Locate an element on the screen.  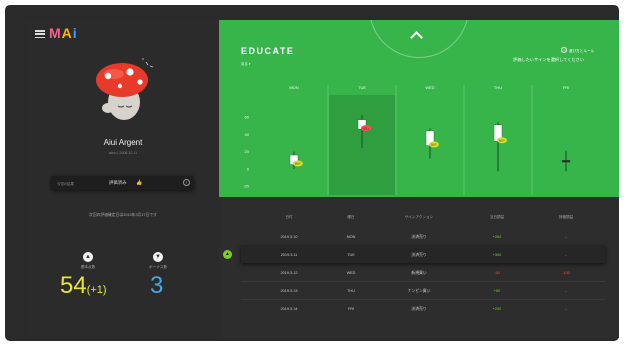
date-cell: 2019.3.13 is located at coordinates (289, 290).